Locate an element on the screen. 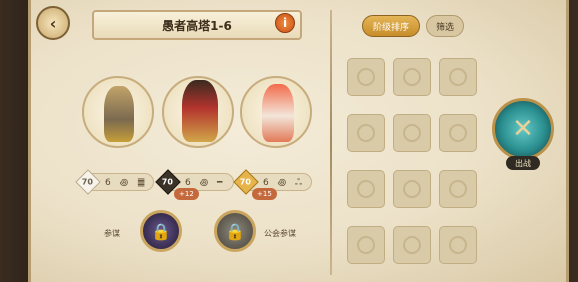 Image resolution: width=578 pixels, height=282 pixels. hero-runes: 6 ꩜ ━ is located at coordinates (205, 182).